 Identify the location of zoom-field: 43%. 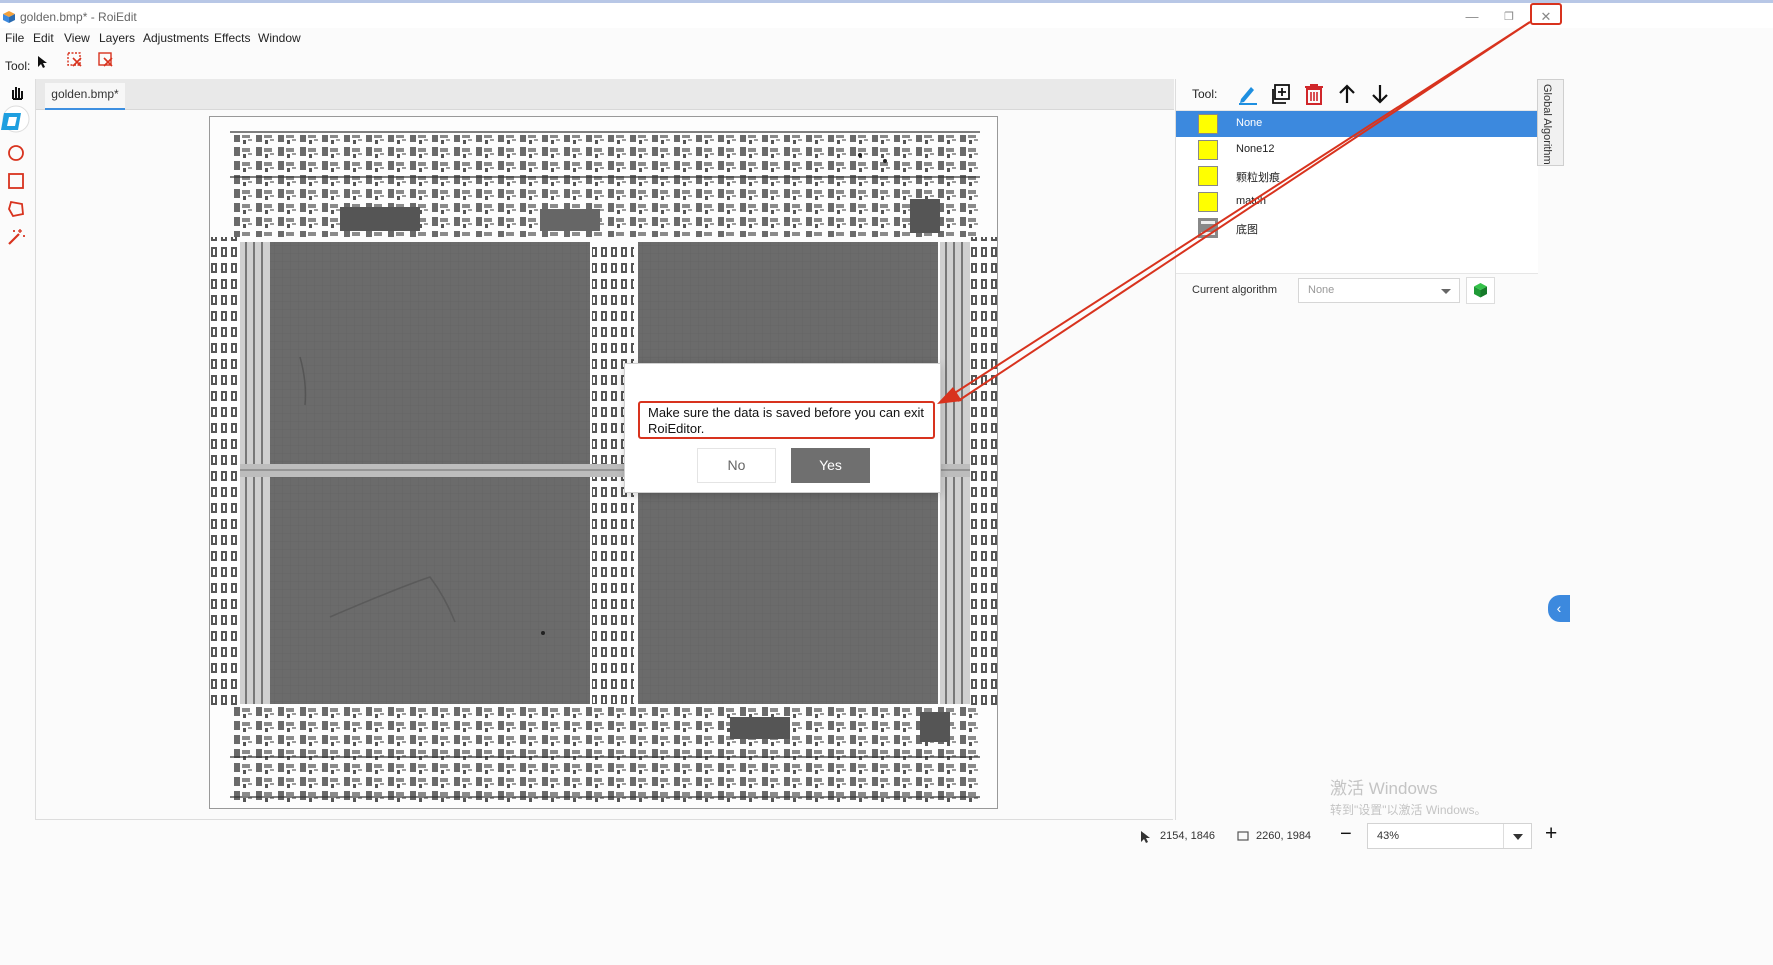
(1449, 836).